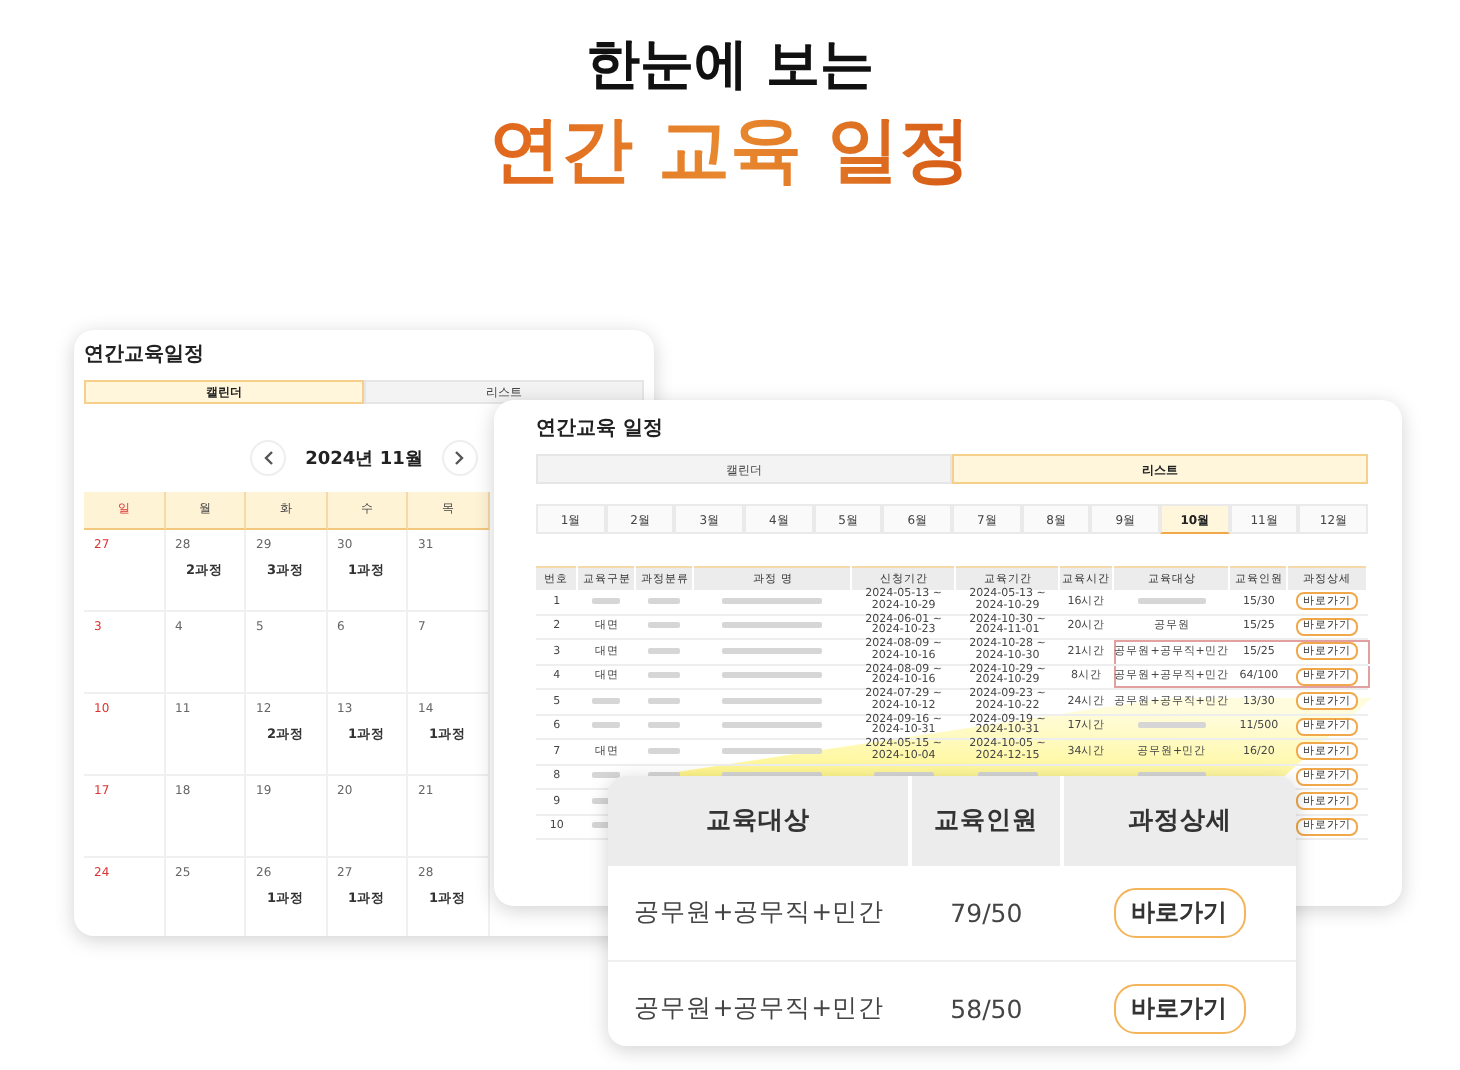  Describe the element at coordinates (758, 819) in the screenshot. I see `column-header: 교육대상` at that location.